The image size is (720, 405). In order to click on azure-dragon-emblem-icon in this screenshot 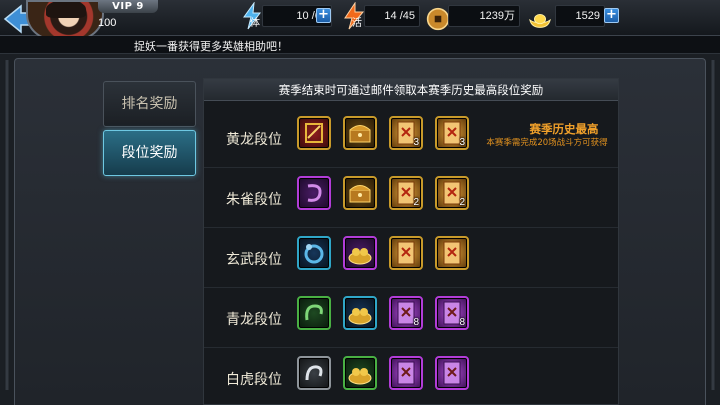, I will do `click(314, 313)`.